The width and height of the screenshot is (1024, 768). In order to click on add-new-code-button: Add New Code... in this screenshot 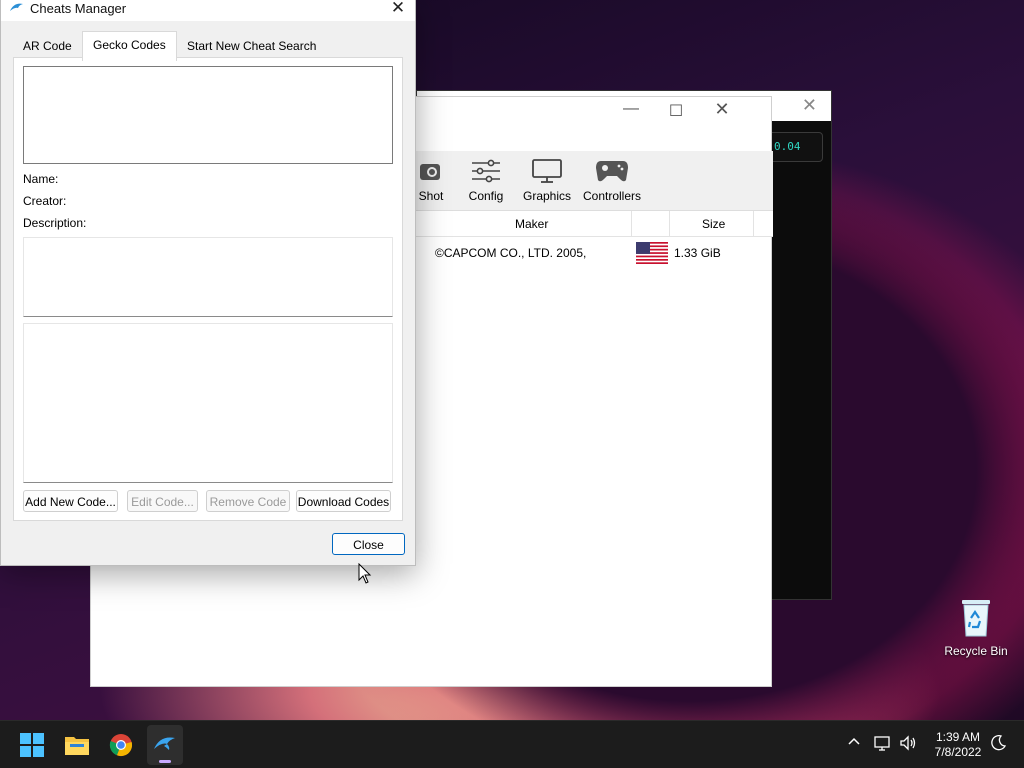, I will do `click(70, 501)`.